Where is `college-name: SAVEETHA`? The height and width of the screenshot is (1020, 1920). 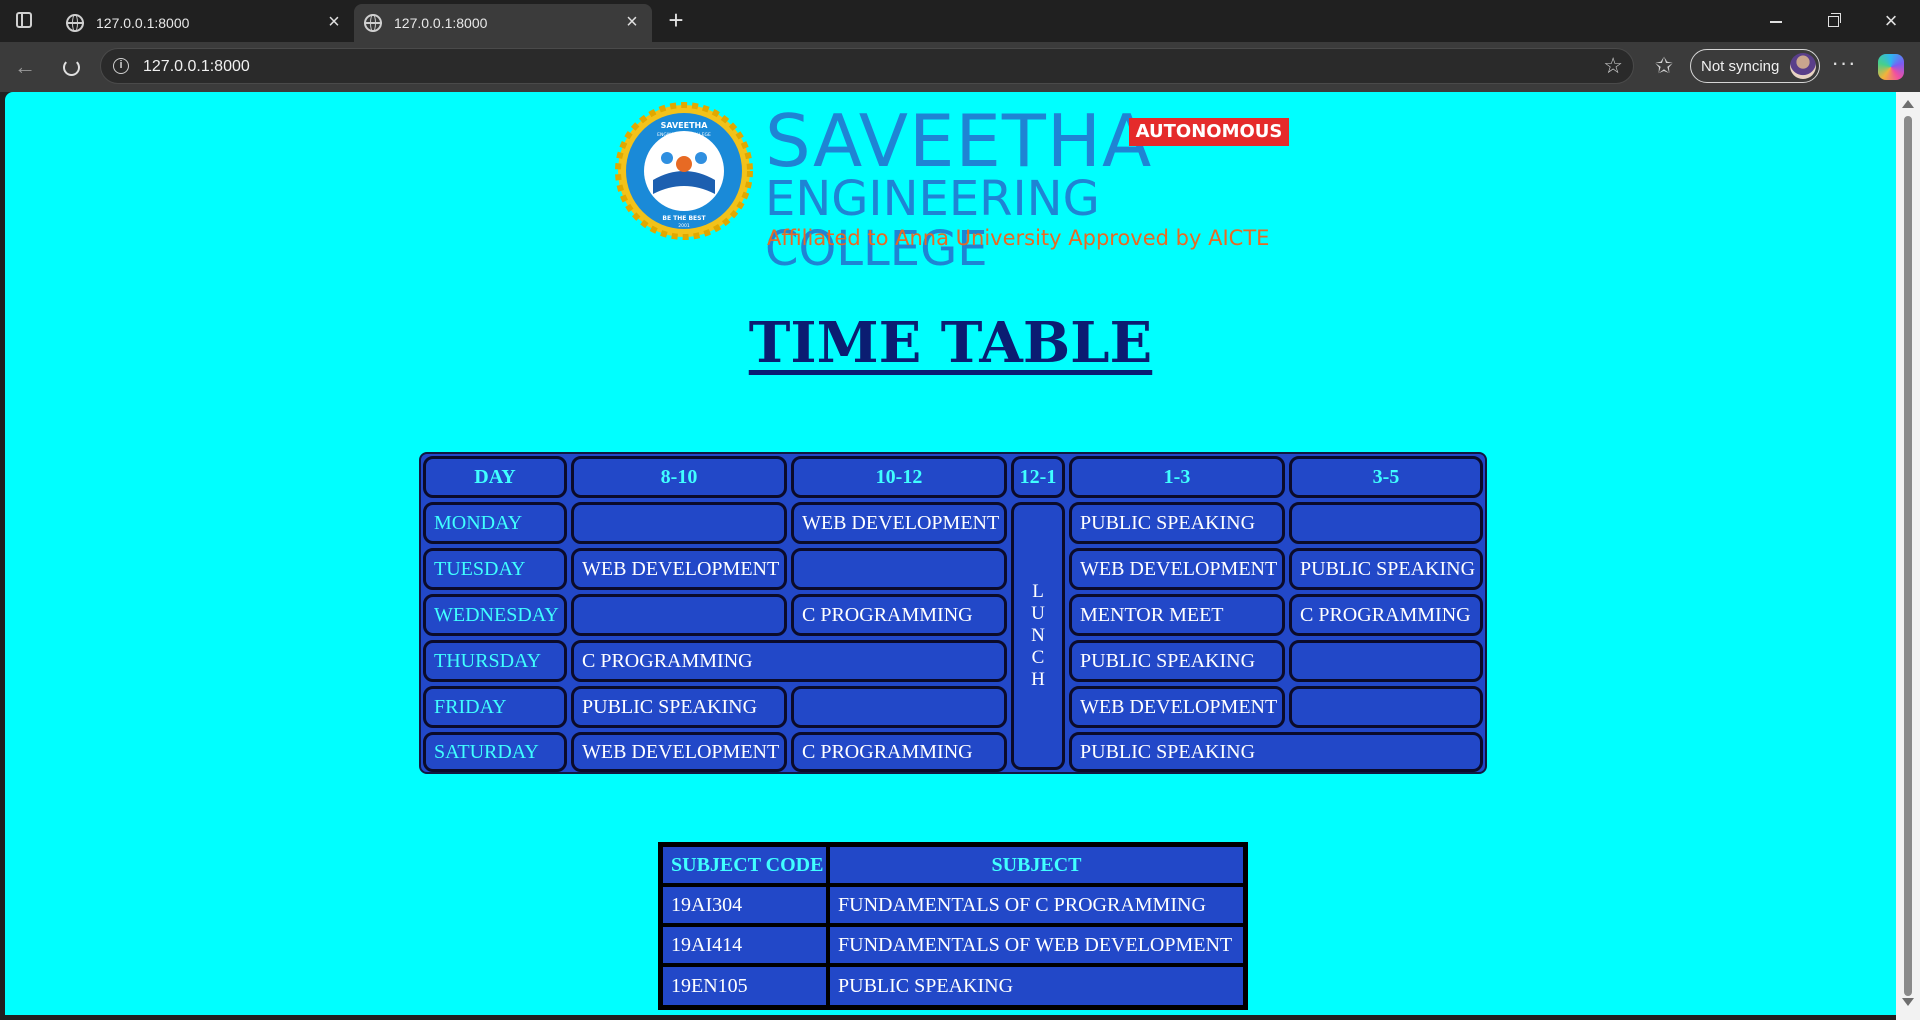 college-name: SAVEETHA is located at coordinates (959, 141).